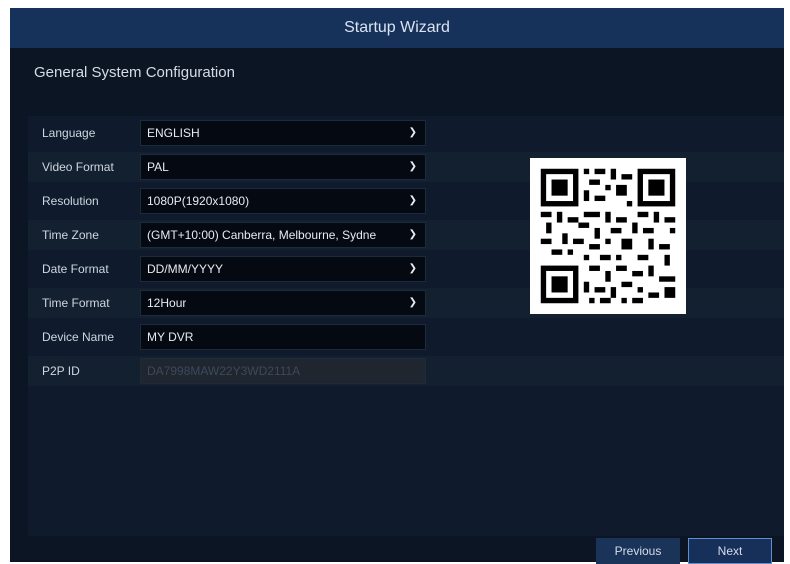  Describe the element at coordinates (69, 133) in the screenshot. I see `language-label: Language` at that location.